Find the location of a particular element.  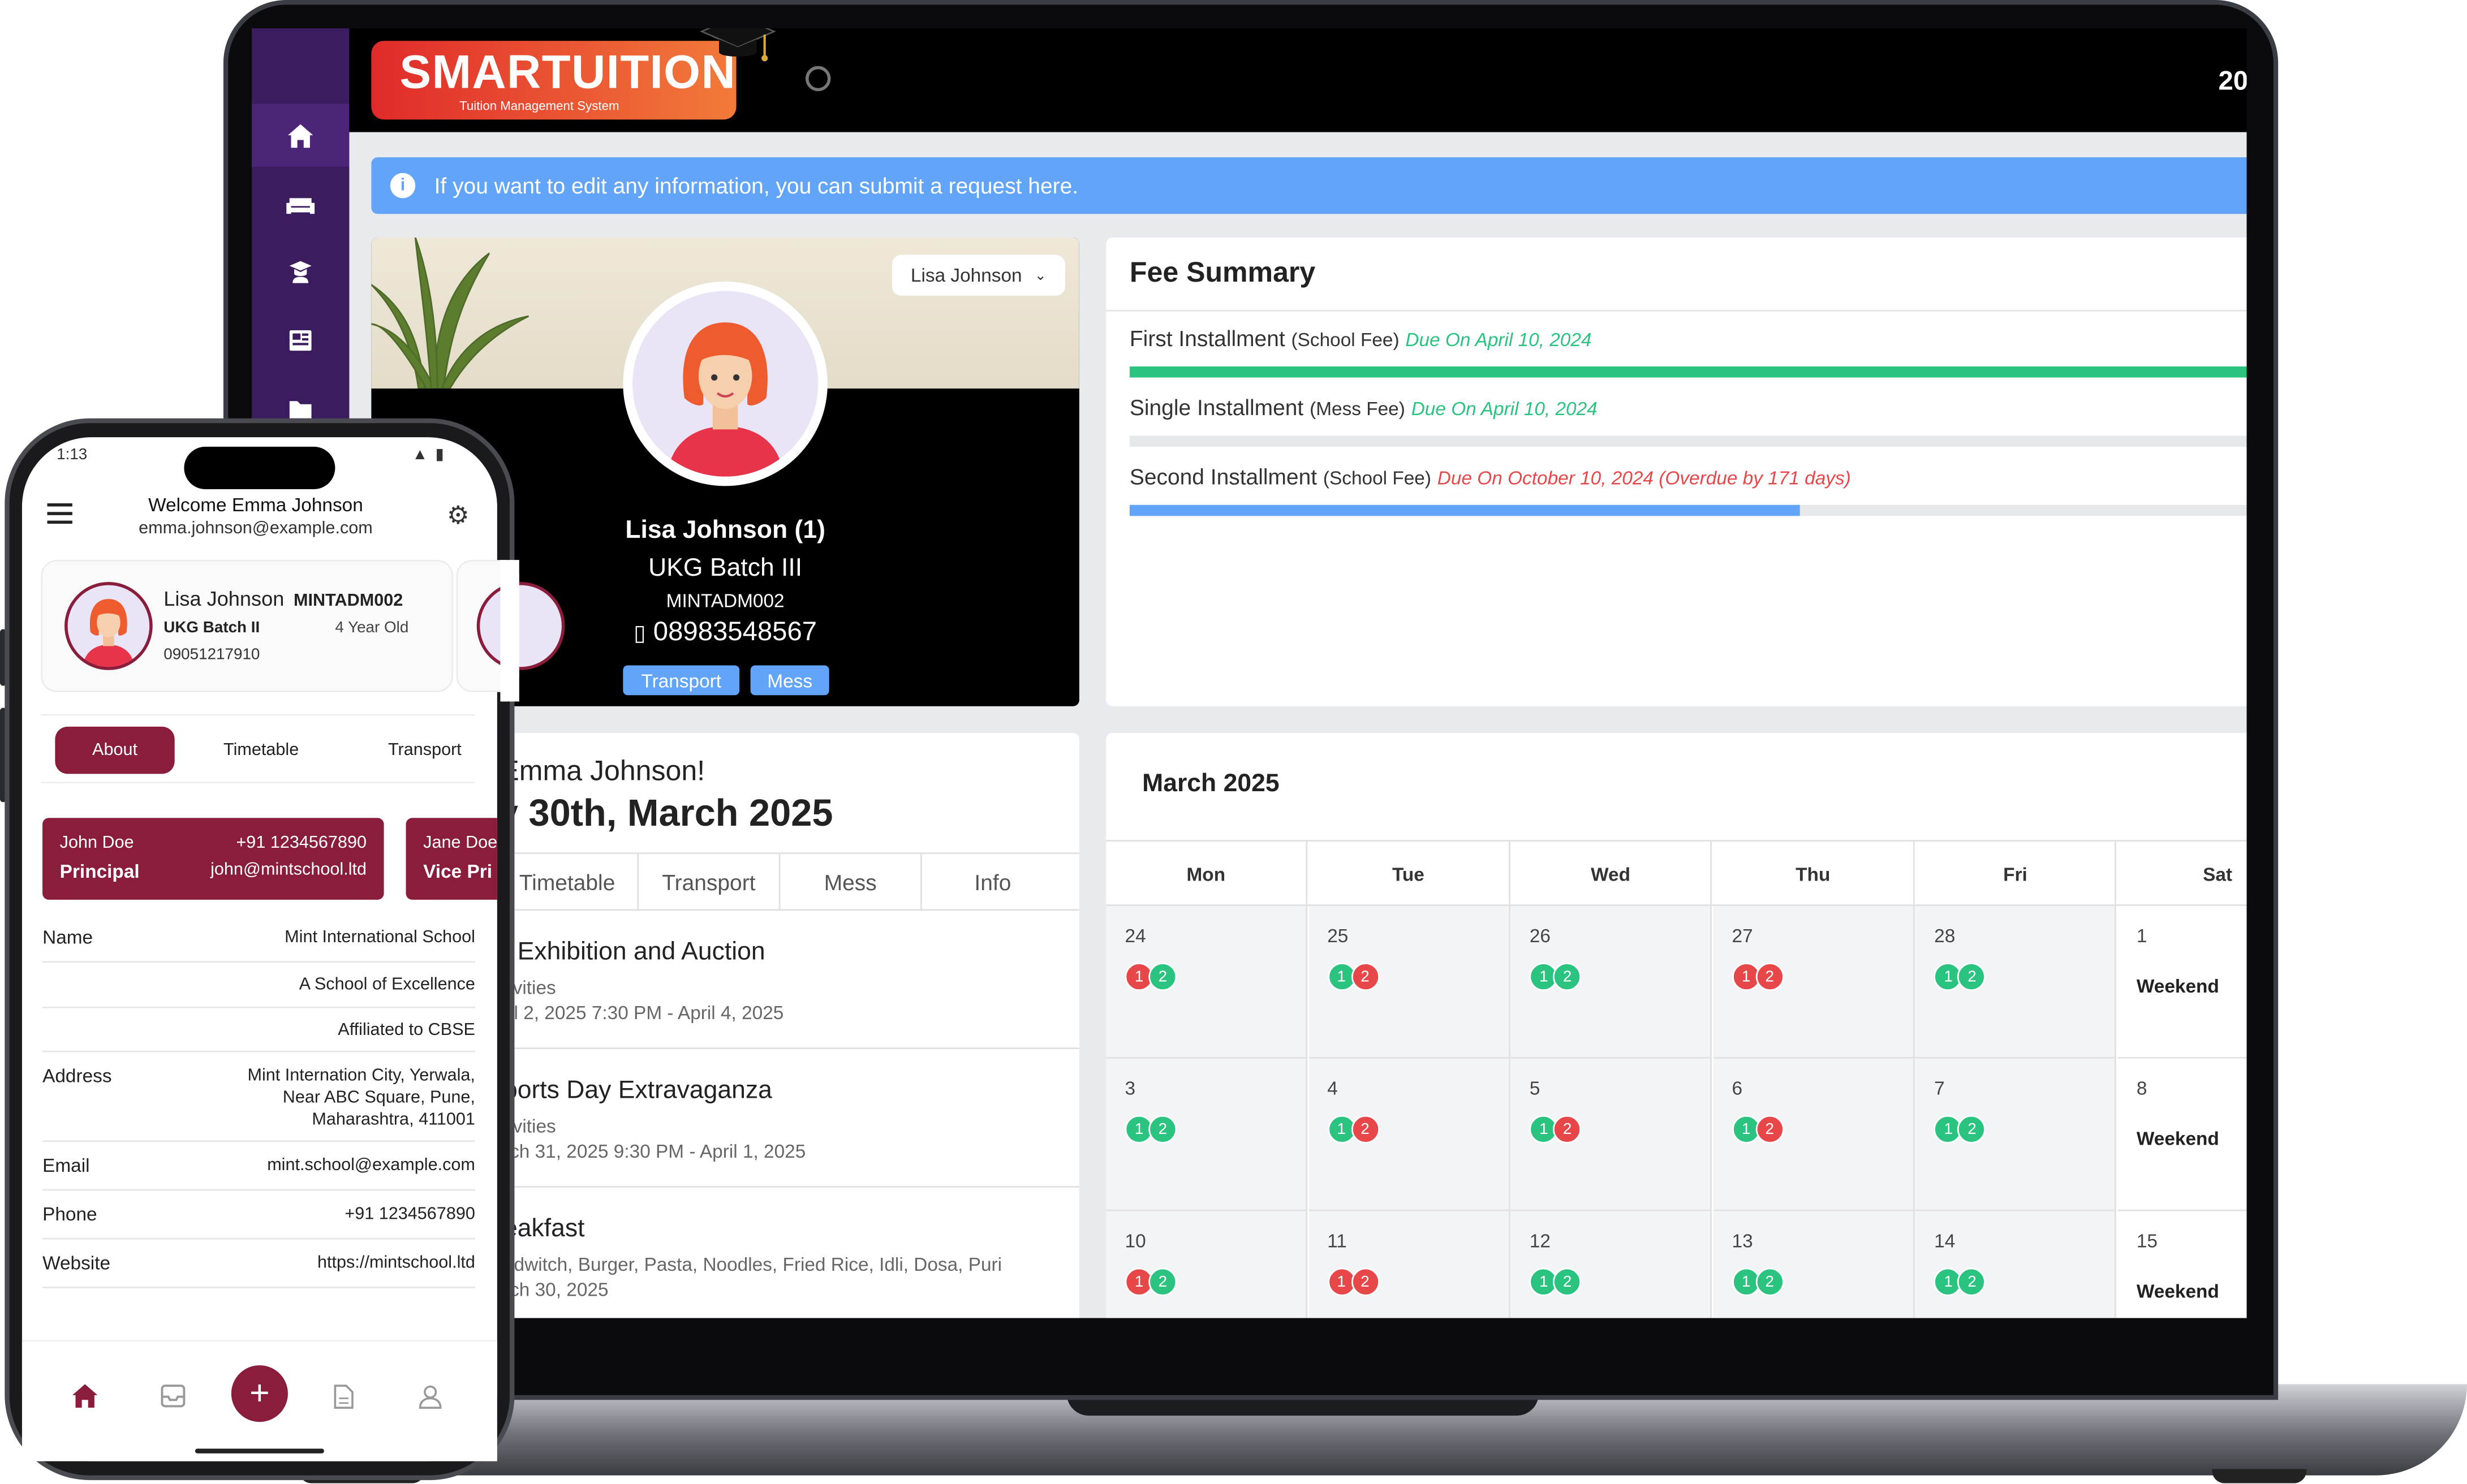

day-number: 11 is located at coordinates (1337, 1241).